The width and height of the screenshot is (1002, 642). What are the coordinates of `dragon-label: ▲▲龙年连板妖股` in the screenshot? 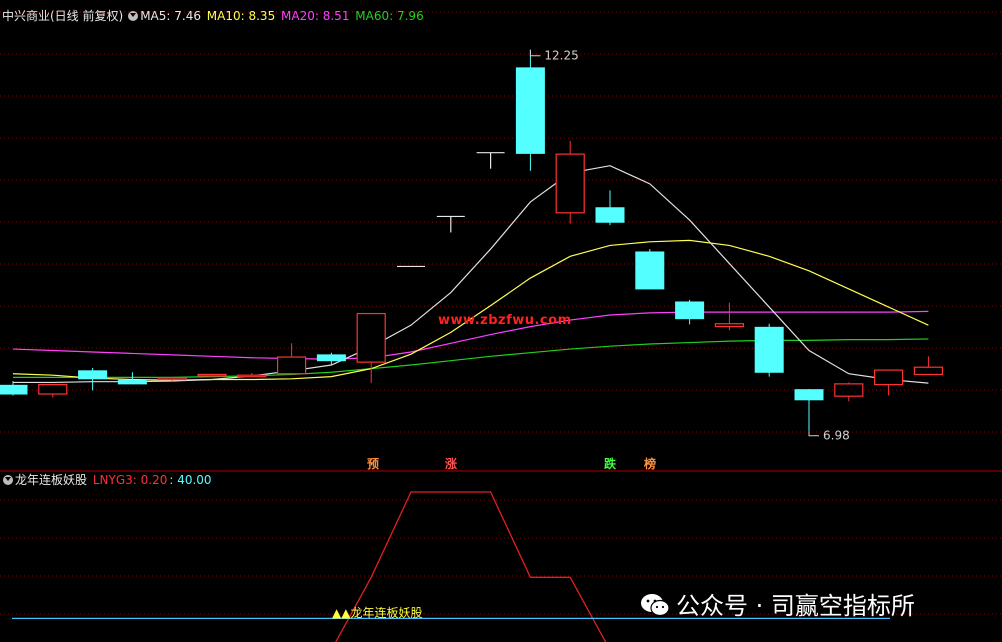 It's located at (377, 613).